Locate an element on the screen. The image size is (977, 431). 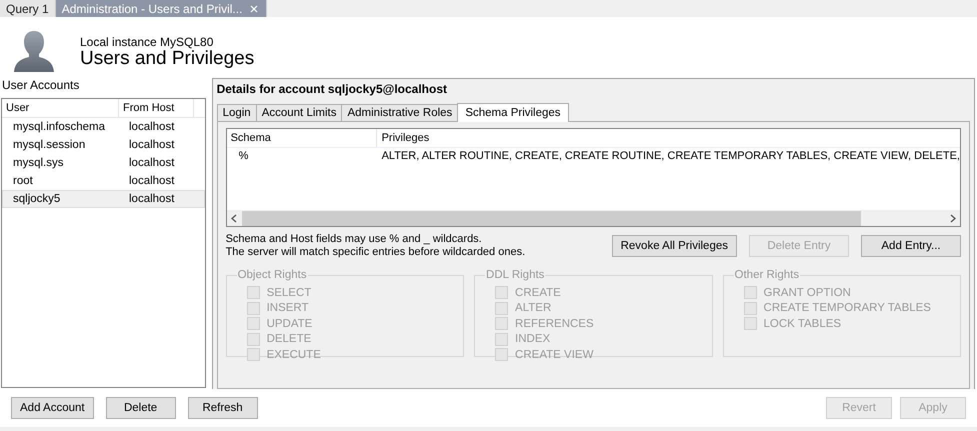
checkbox-label: UPDATE is located at coordinates (289, 324).